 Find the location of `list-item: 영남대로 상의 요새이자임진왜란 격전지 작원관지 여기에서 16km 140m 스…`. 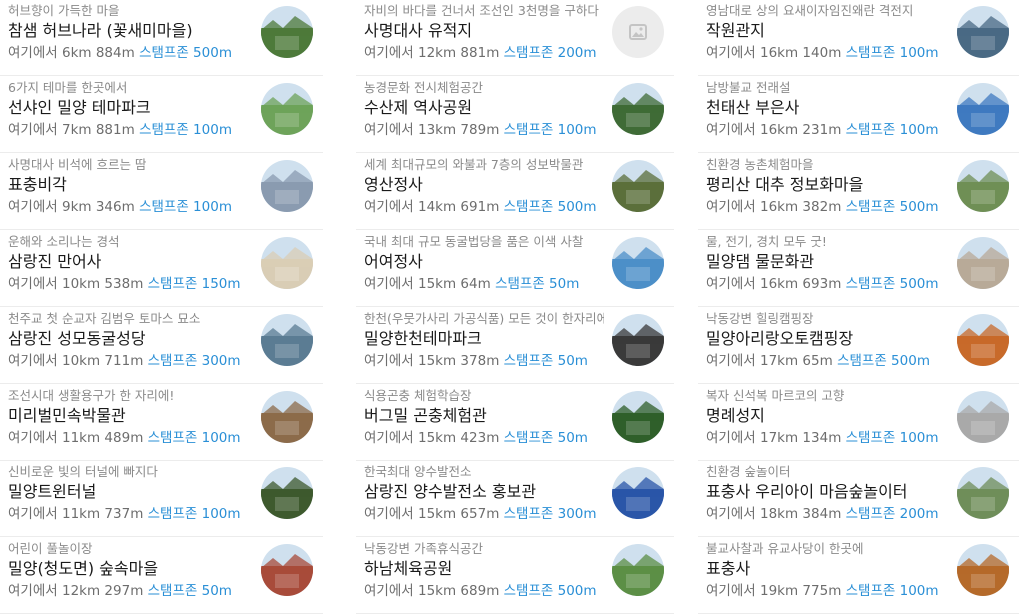

list-item: 영남대로 상의 요새이자임진왜란 격전지 작원관지 여기에서 16km 140m 스… is located at coordinates (858, 38).